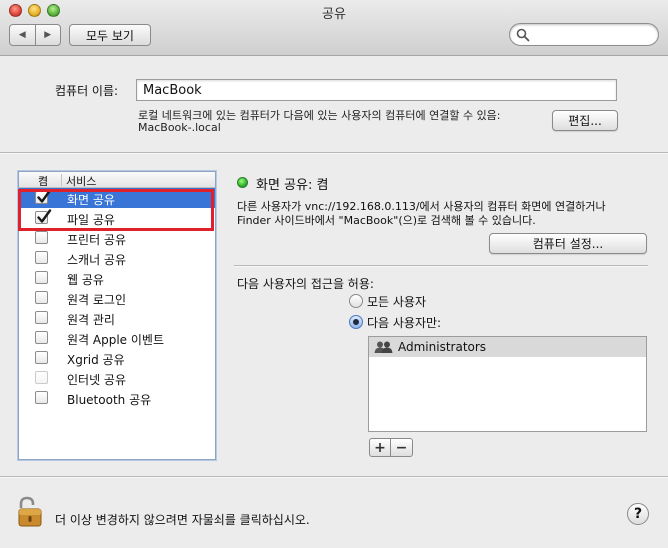 The image size is (668, 548). I want to click on back-forward-control: ◀ ▶, so click(35, 35).